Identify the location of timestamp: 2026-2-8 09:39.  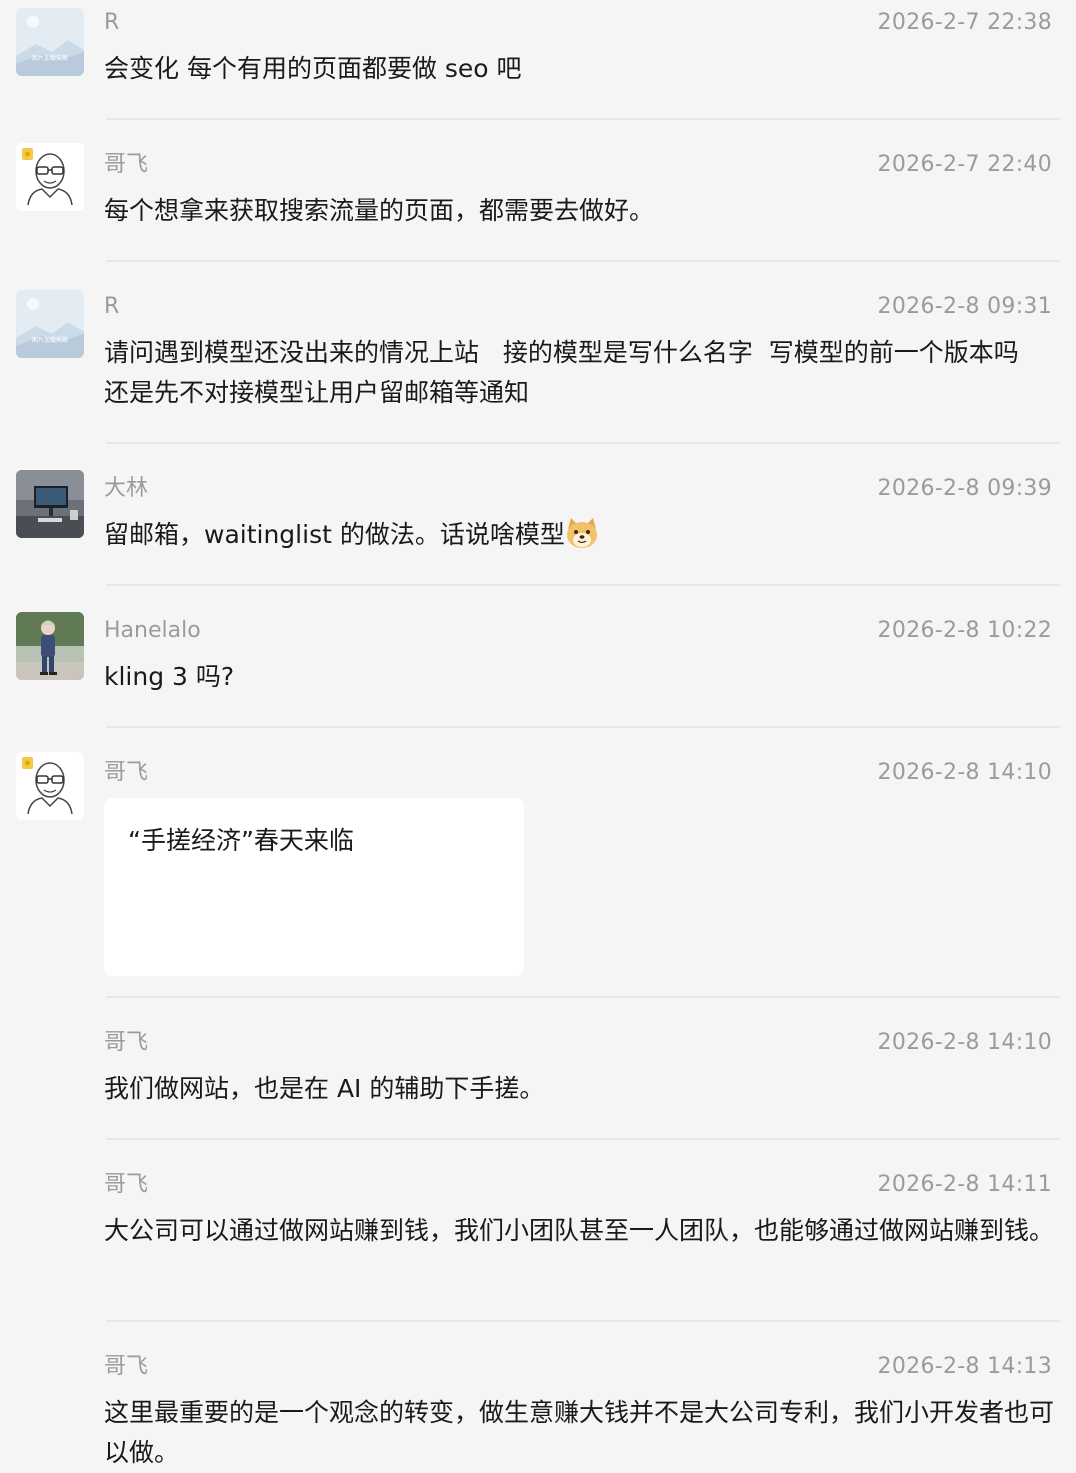
(964, 488).